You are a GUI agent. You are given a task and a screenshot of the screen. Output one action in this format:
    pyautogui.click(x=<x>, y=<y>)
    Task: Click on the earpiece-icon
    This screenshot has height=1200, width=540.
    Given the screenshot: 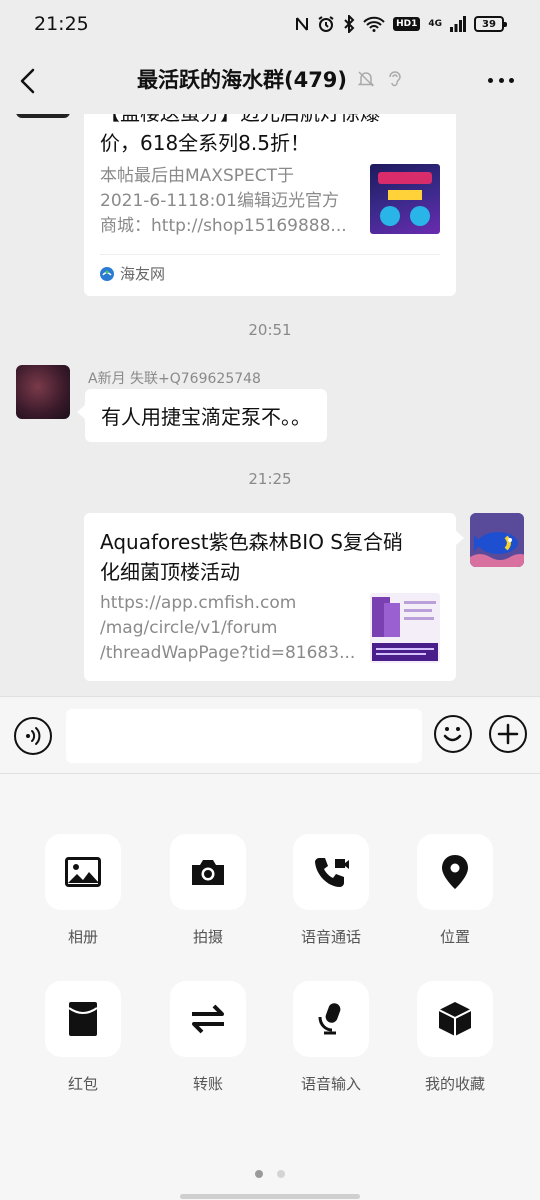 What is the action you would take?
    pyautogui.click(x=395, y=79)
    